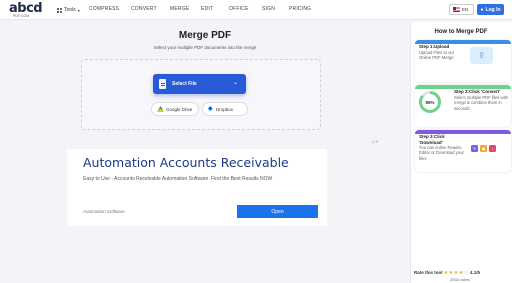  Describe the element at coordinates (268, 9) in the screenshot. I see `nav-link-sign: SIGN` at that location.